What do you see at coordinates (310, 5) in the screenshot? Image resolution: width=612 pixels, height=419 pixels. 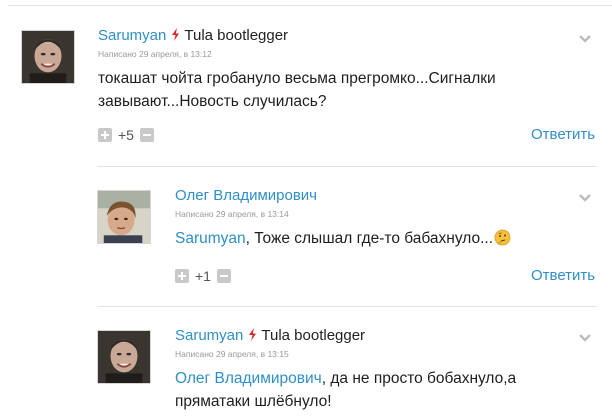 I see `top-divider` at bounding box center [310, 5].